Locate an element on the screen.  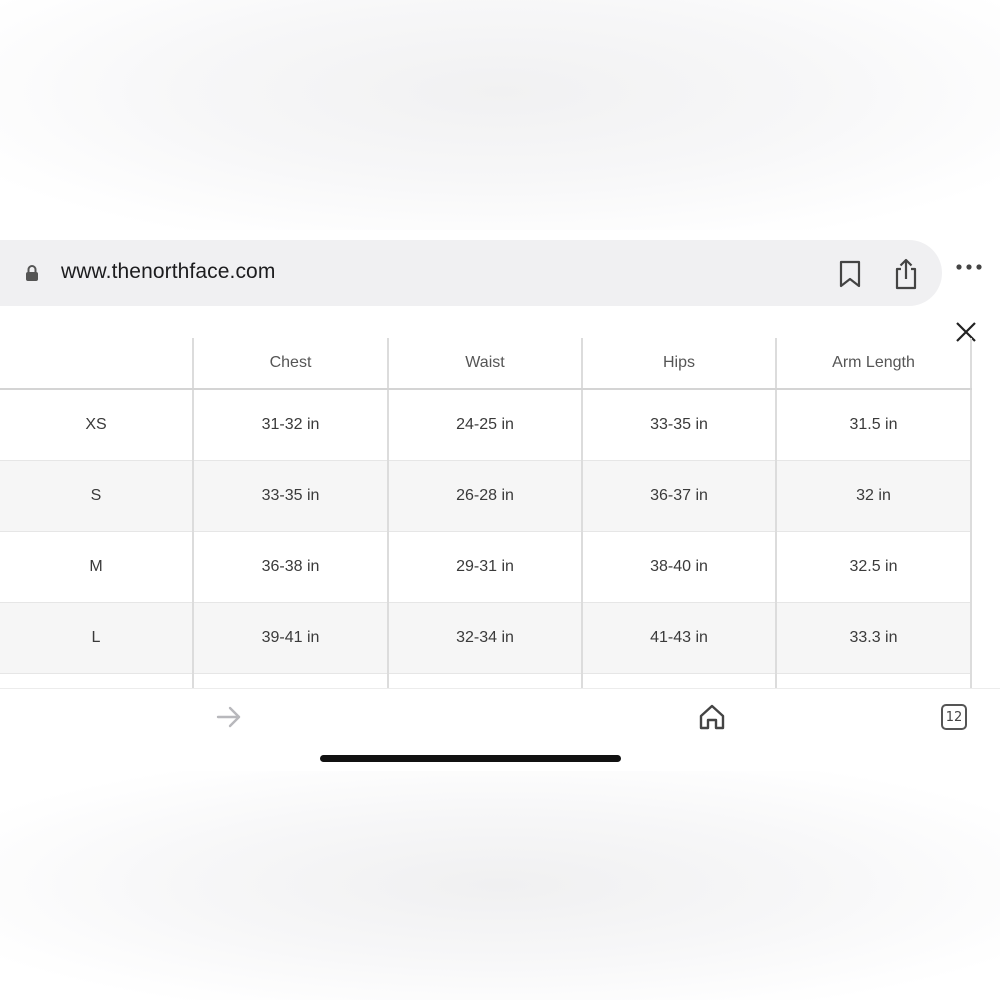
hips-cell: 41-43 in is located at coordinates (678, 638).